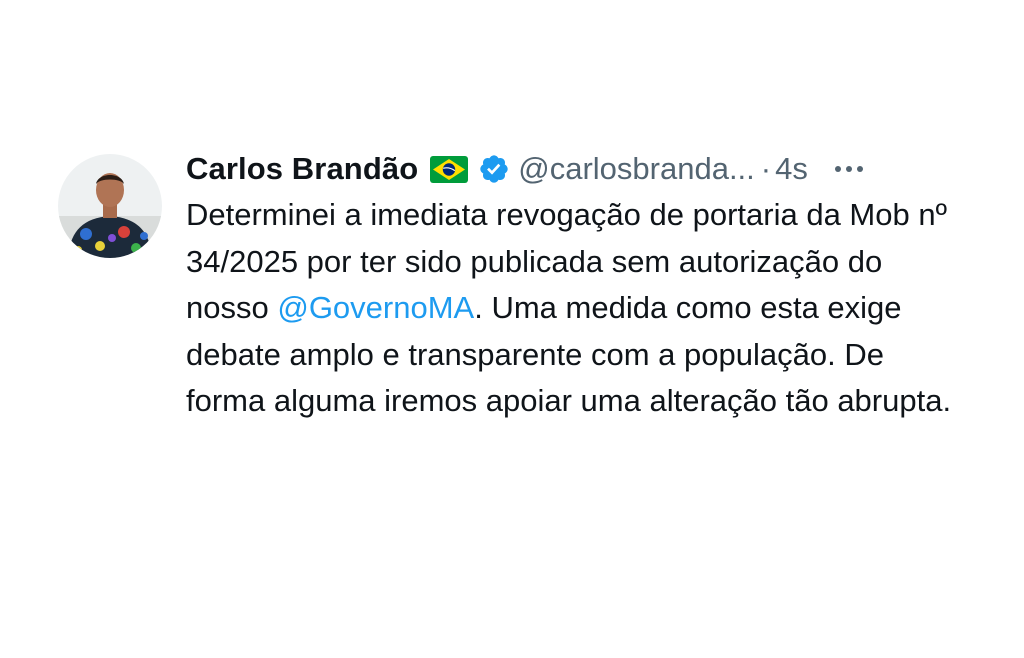  What do you see at coordinates (849, 169) in the screenshot?
I see `more-options-icon` at bounding box center [849, 169].